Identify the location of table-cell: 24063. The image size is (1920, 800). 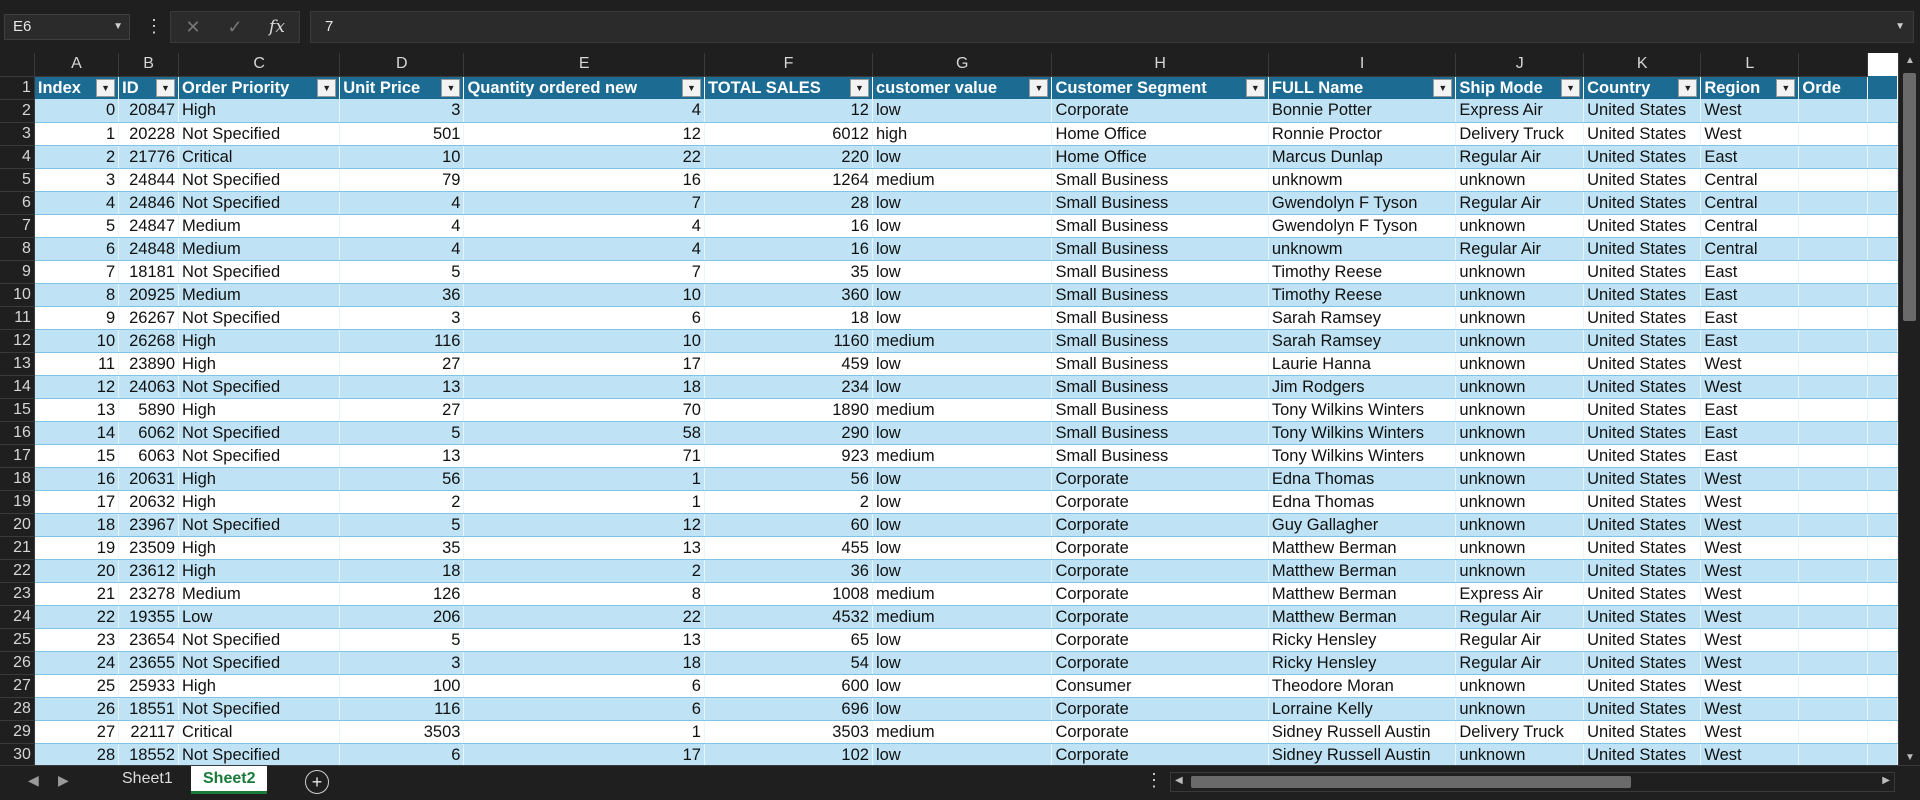
(148, 387).